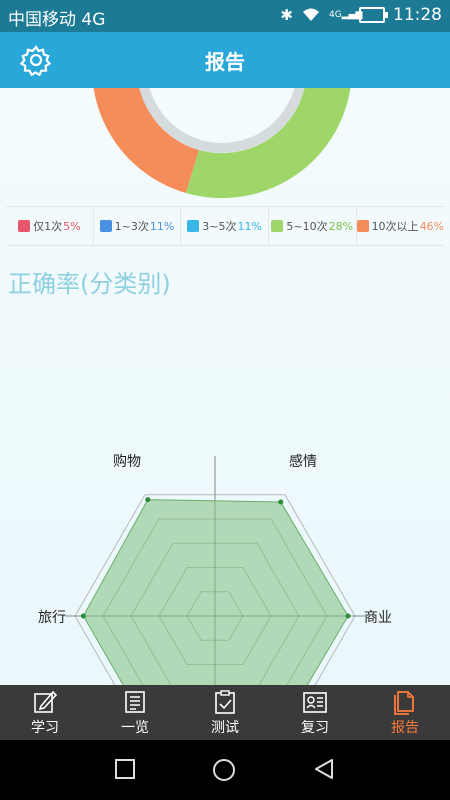 The width and height of the screenshot is (450, 800). What do you see at coordinates (125, 769) in the screenshot?
I see `recent-apps-icon` at bounding box center [125, 769].